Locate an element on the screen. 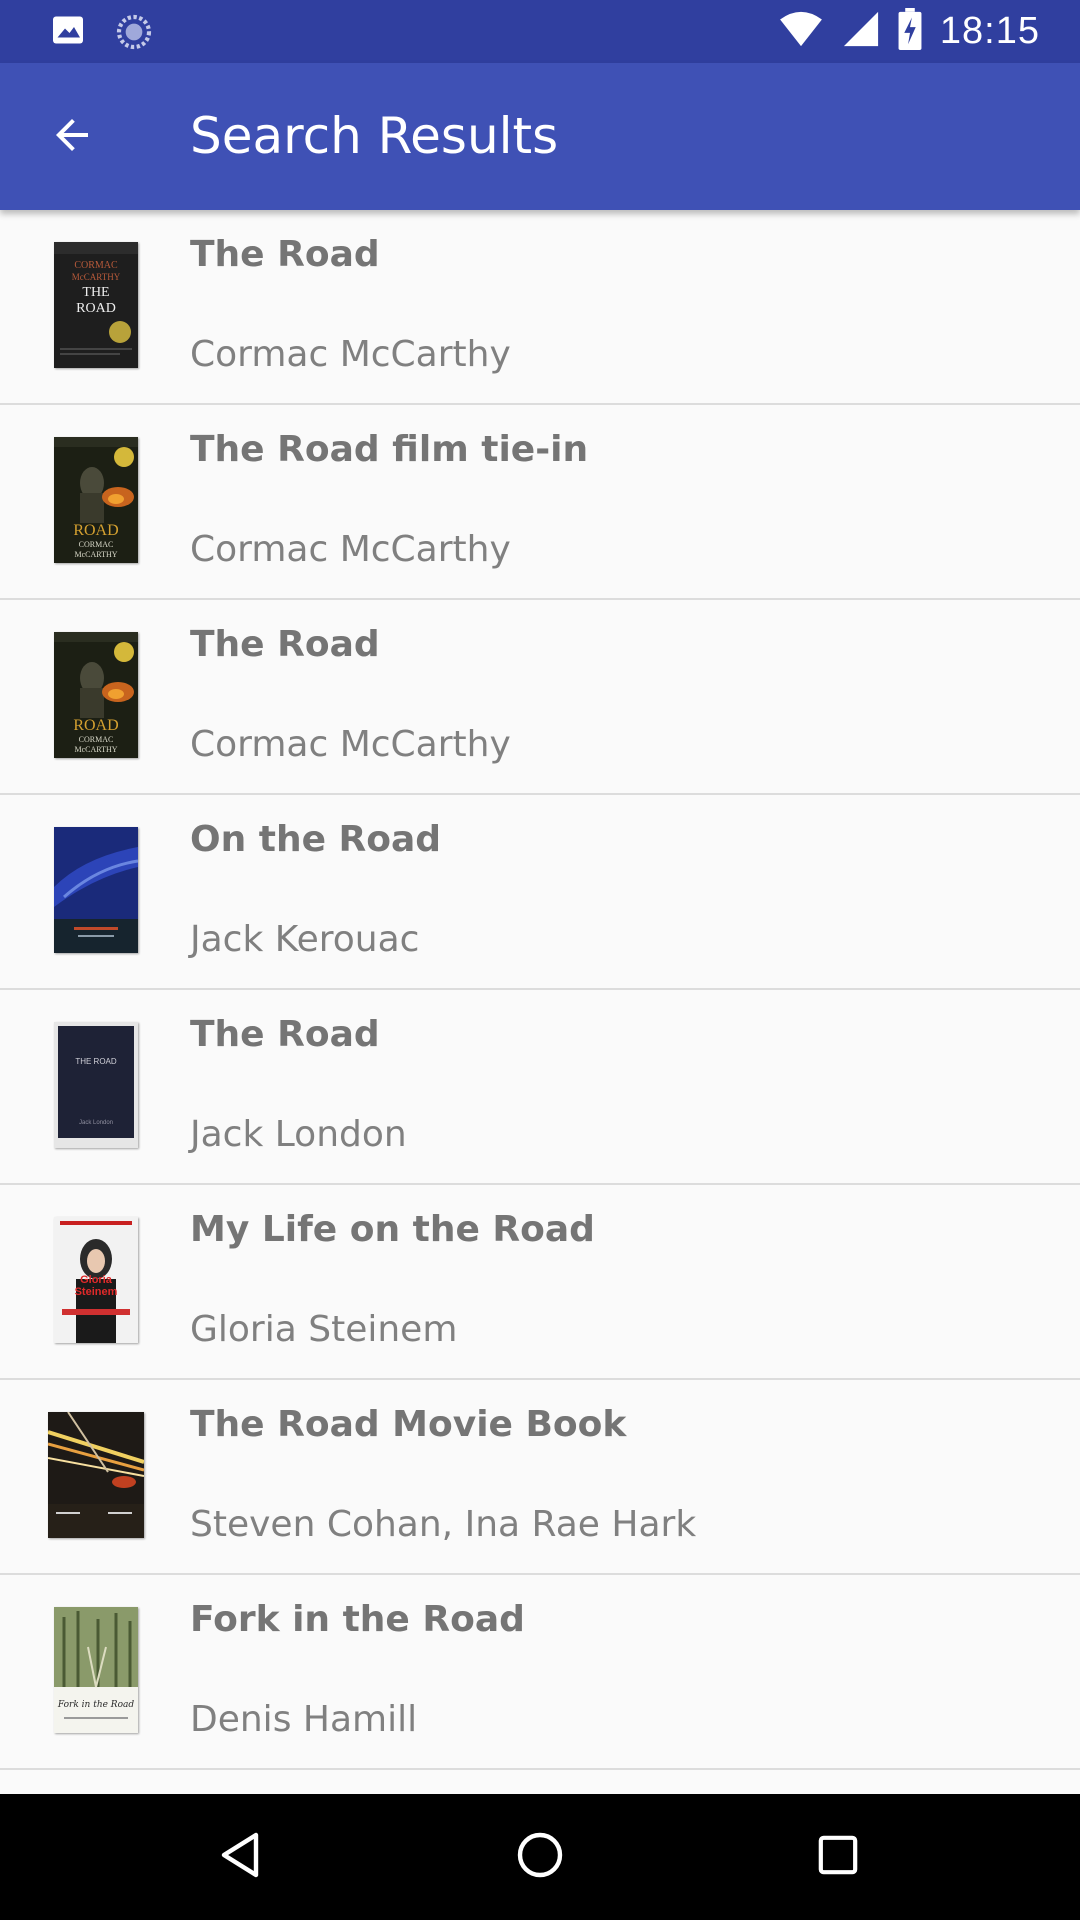 Image resolution: width=1080 pixels, height=1920 pixels. nav-recents-button is located at coordinates (838, 1857).